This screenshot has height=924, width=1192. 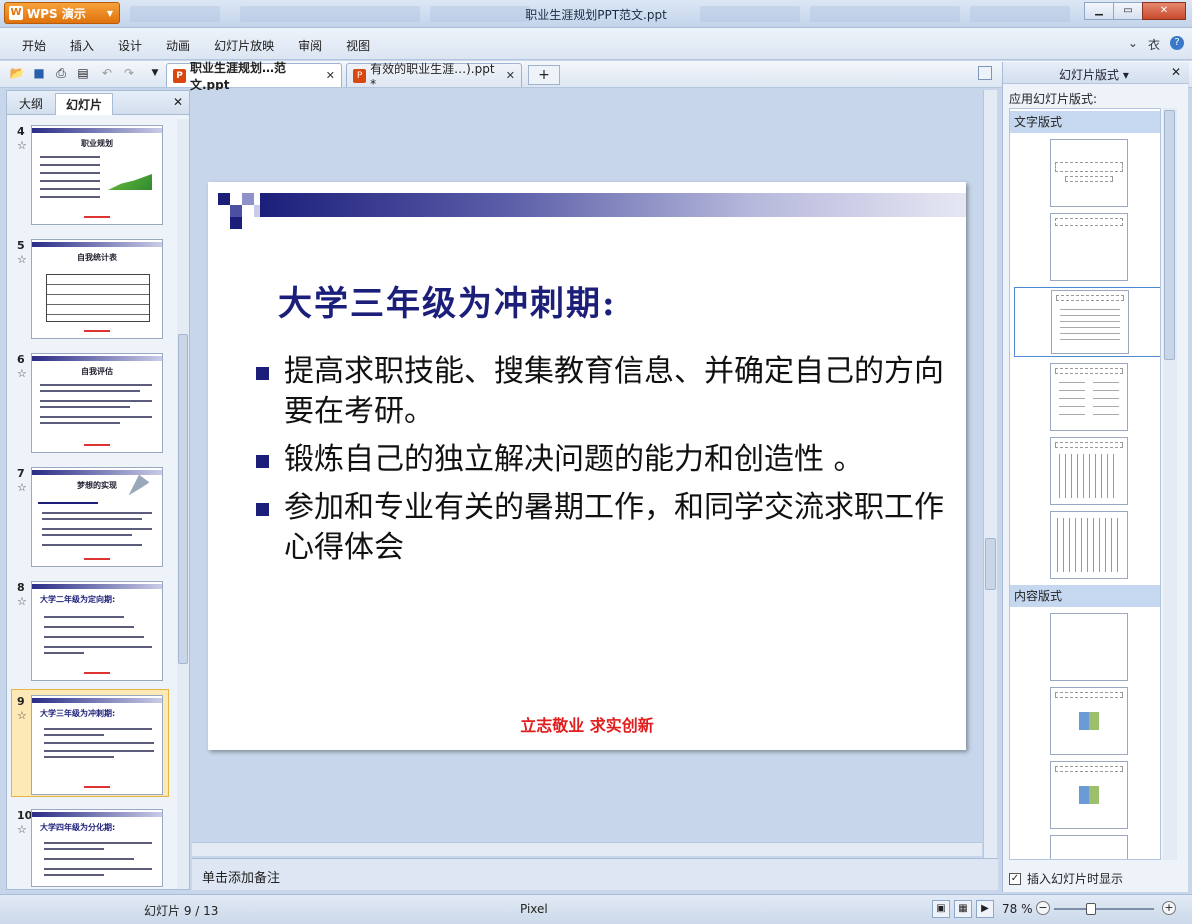 I want to click on menu-design: 设计, so click(x=130, y=44).